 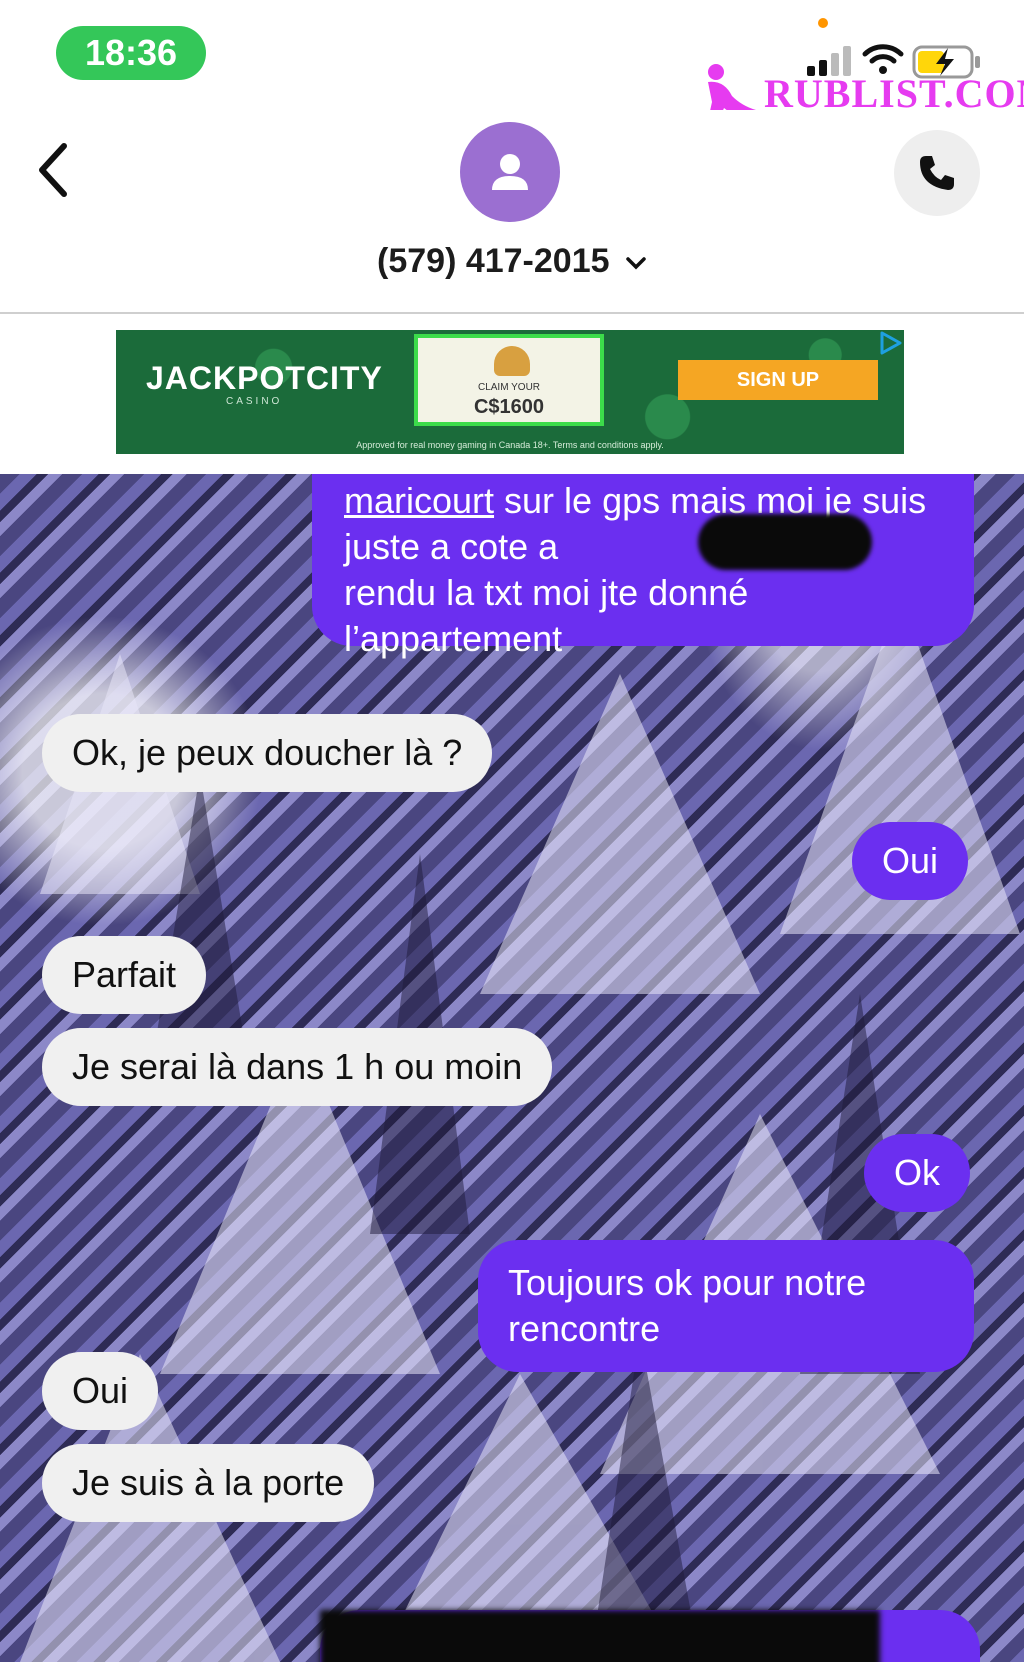 I want to click on message-received: Oui, so click(x=100, y=1391).